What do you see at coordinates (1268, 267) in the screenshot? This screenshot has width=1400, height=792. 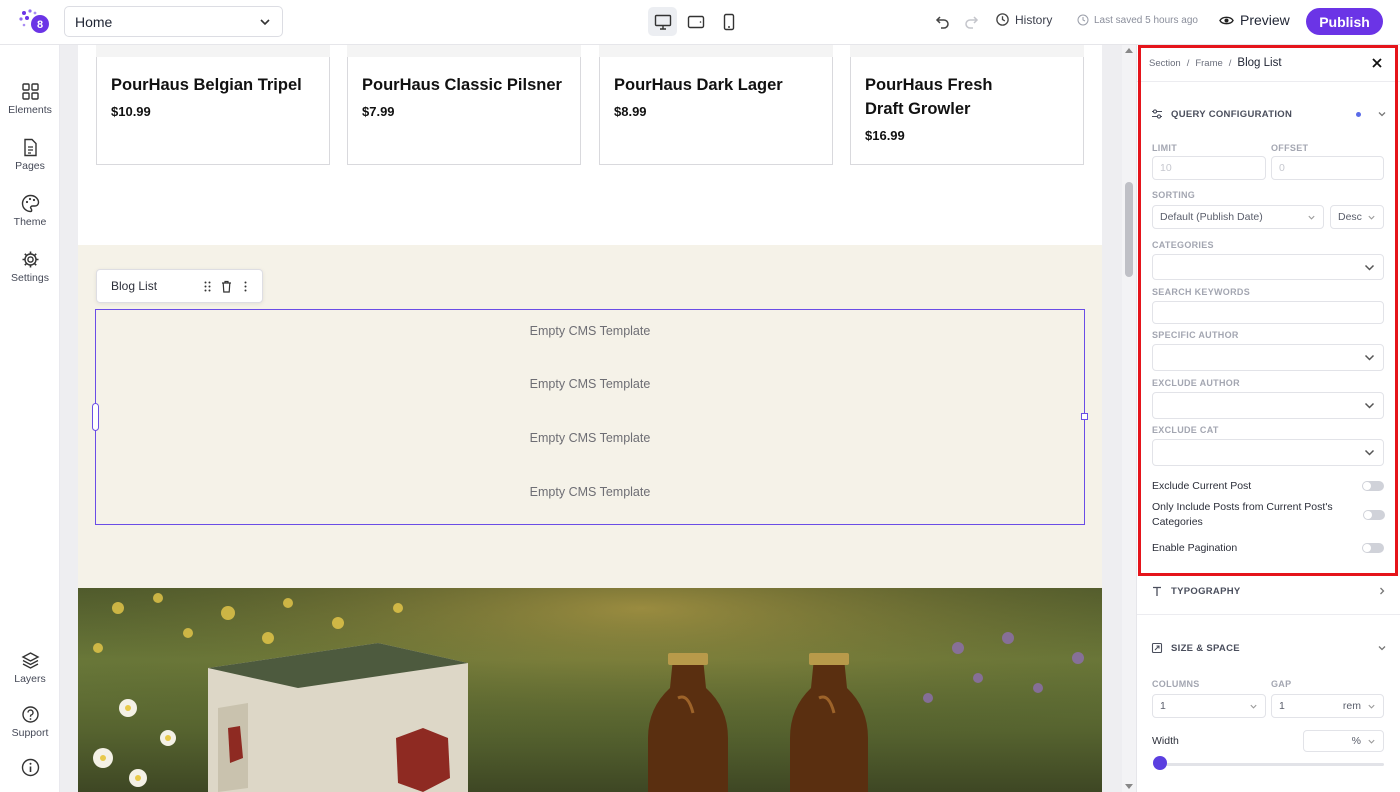 I see `categories-select` at bounding box center [1268, 267].